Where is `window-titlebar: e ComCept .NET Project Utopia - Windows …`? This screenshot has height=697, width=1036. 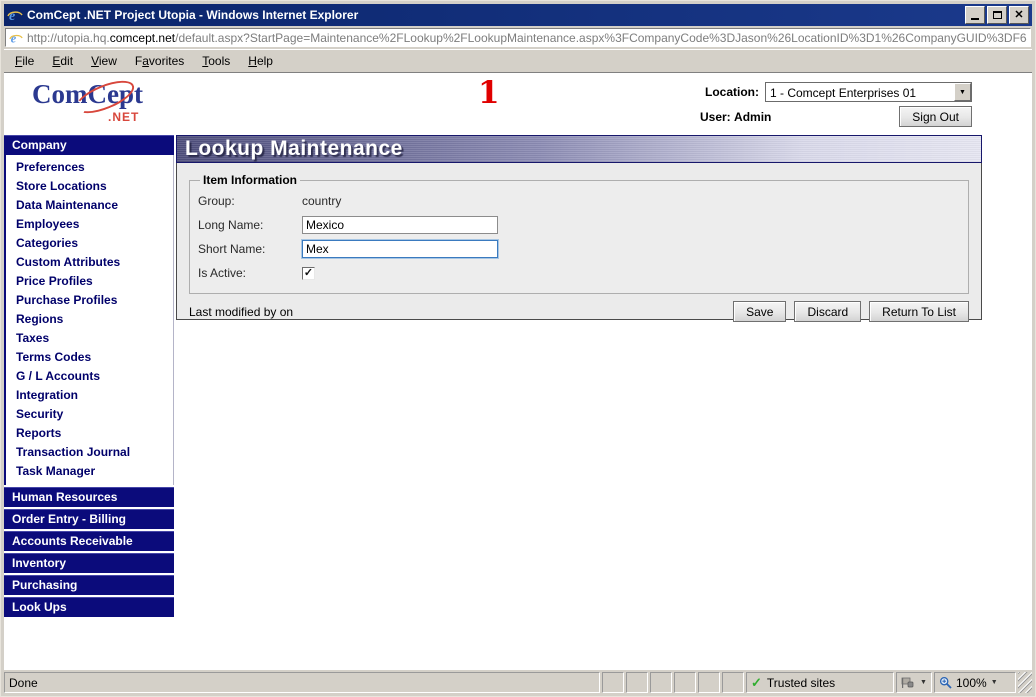
window-titlebar: e ComCept .NET Project Utopia - Windows … is located at coordinates (518, 15).